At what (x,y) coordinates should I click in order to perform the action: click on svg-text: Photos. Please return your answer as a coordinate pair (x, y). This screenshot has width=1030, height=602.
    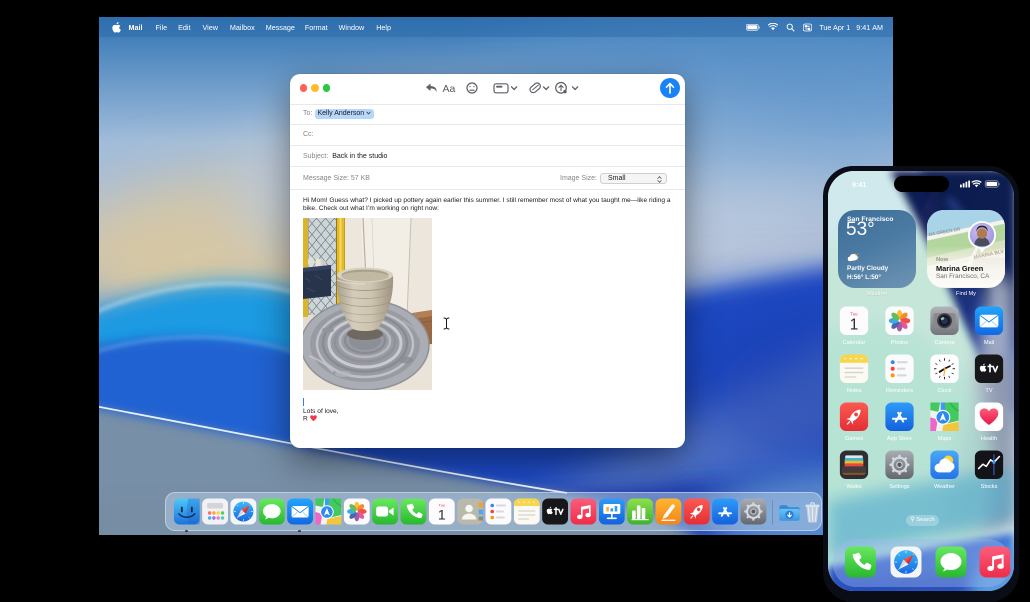
    Looking at the image, I should click on (900, 343).